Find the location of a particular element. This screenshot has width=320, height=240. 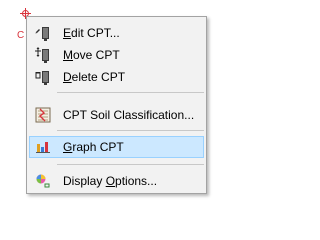

menu-item-label: Move CPT is located at coordinates (91, 55).